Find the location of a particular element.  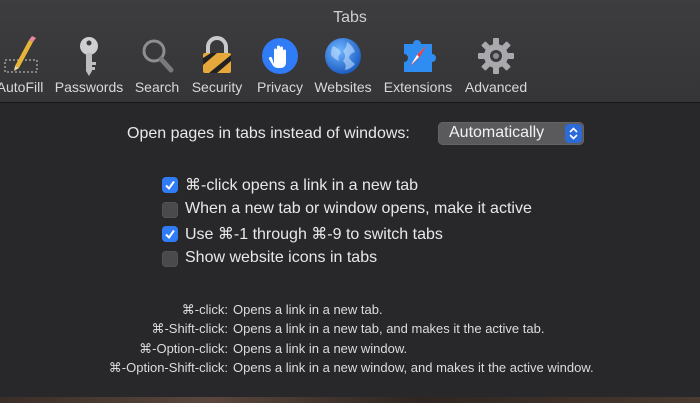

toolbar-item-label: AutoFill is located at coordinates (22, 87).